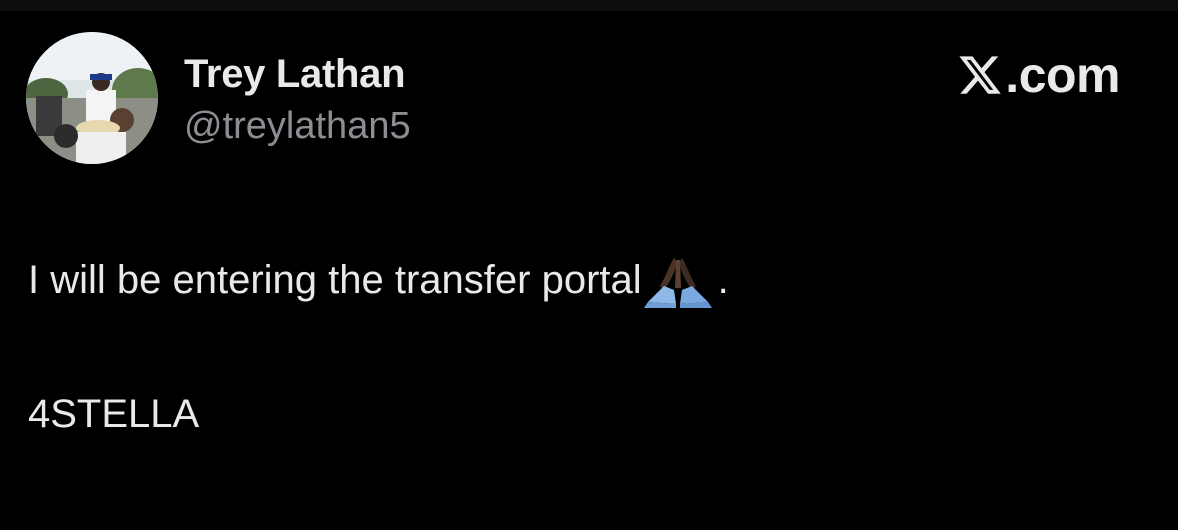 The image size is (1178, 530). Describe the element at coordinates (723, 280) in the screenshot. I see `tweet-text-period: .` at that location.